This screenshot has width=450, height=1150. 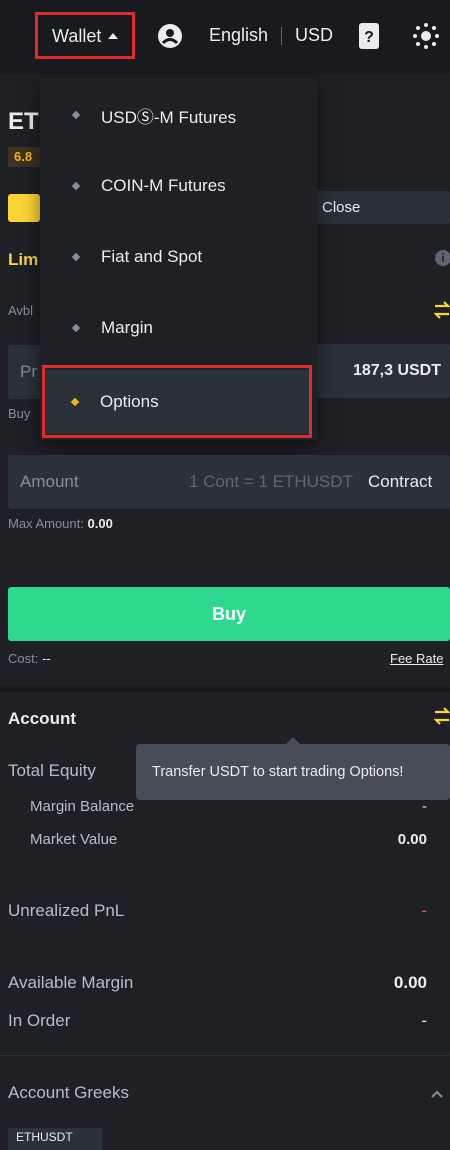 I want to click on transfer-tooltip: Transfer USDT to start trading Options!, so click(x=293, y=768).